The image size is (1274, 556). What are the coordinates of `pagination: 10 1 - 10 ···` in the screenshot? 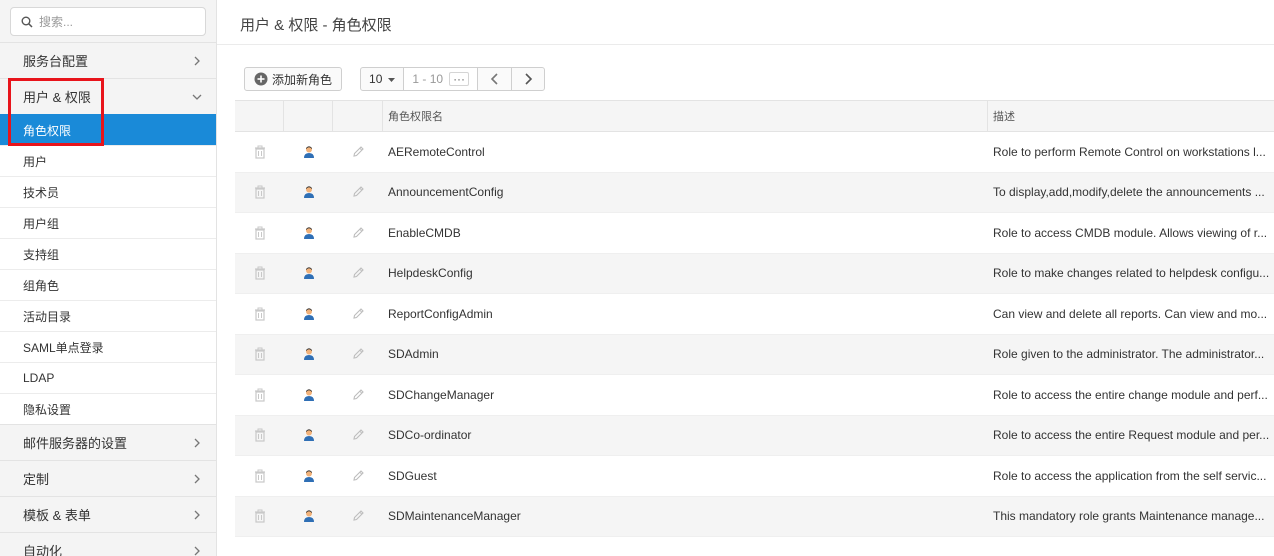 It's located at (453, 79).